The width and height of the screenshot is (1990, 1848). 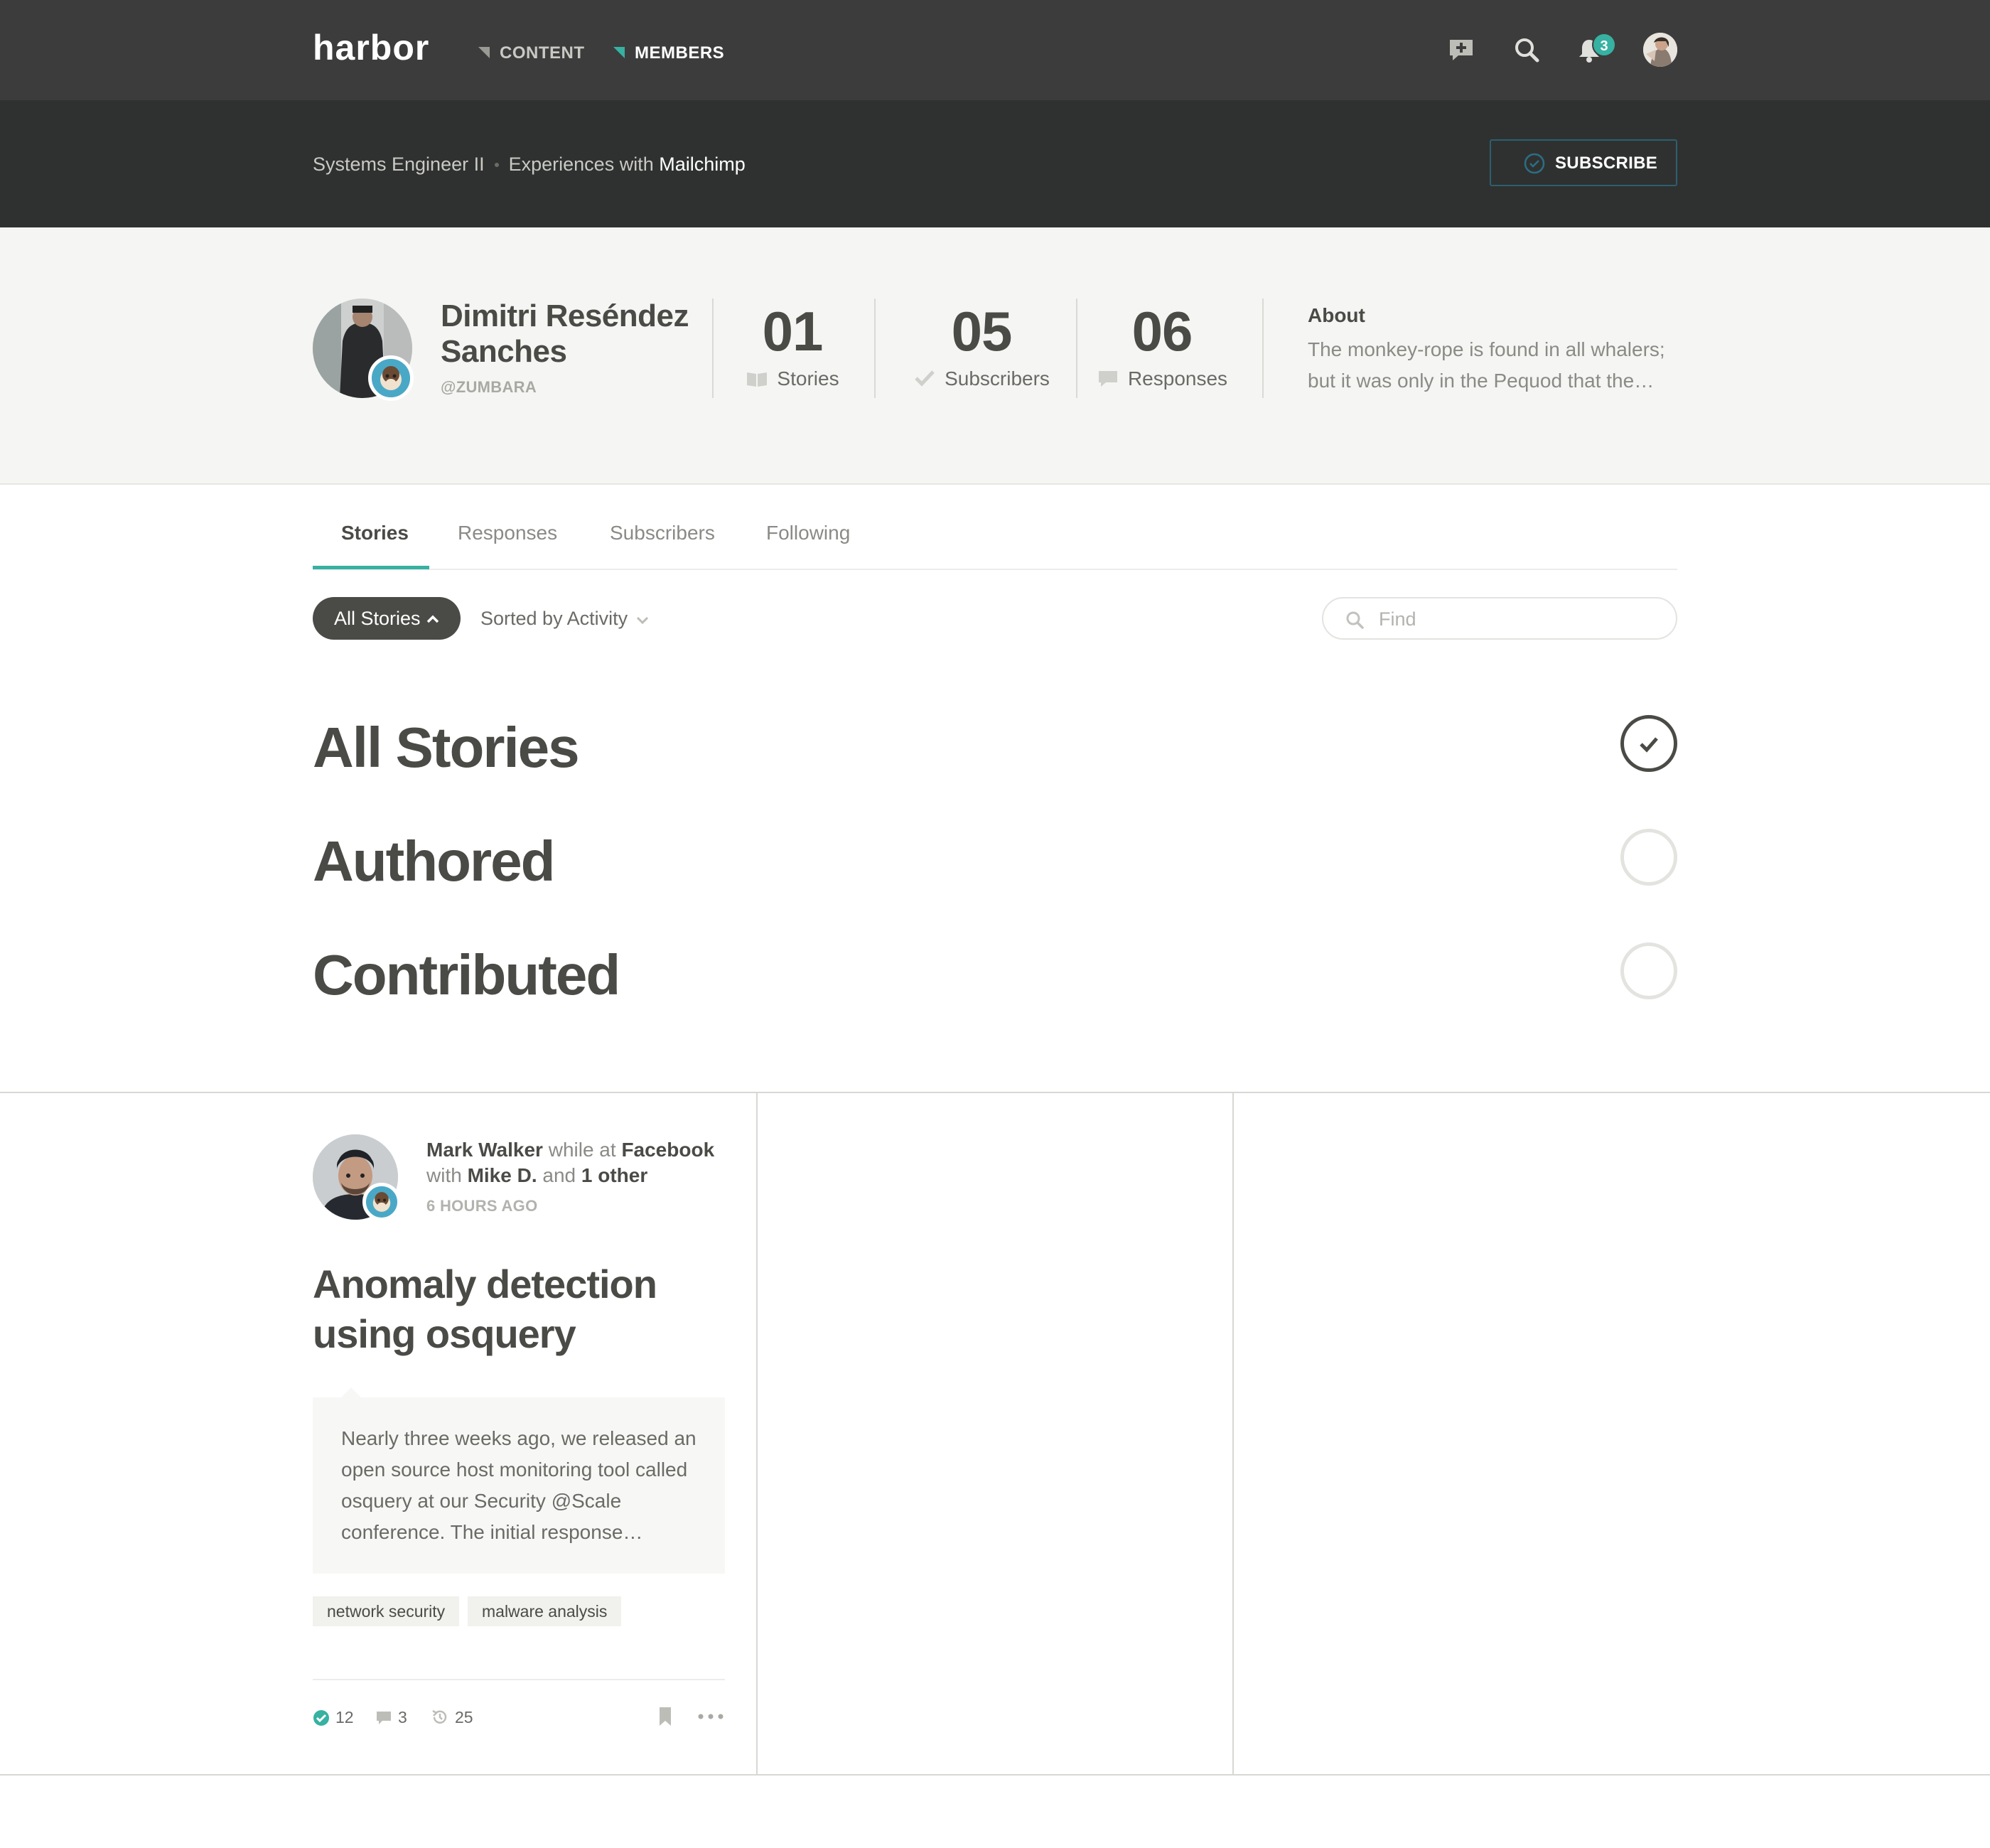 I want to click on user-avatar-image, so click(x=1660, y=50).